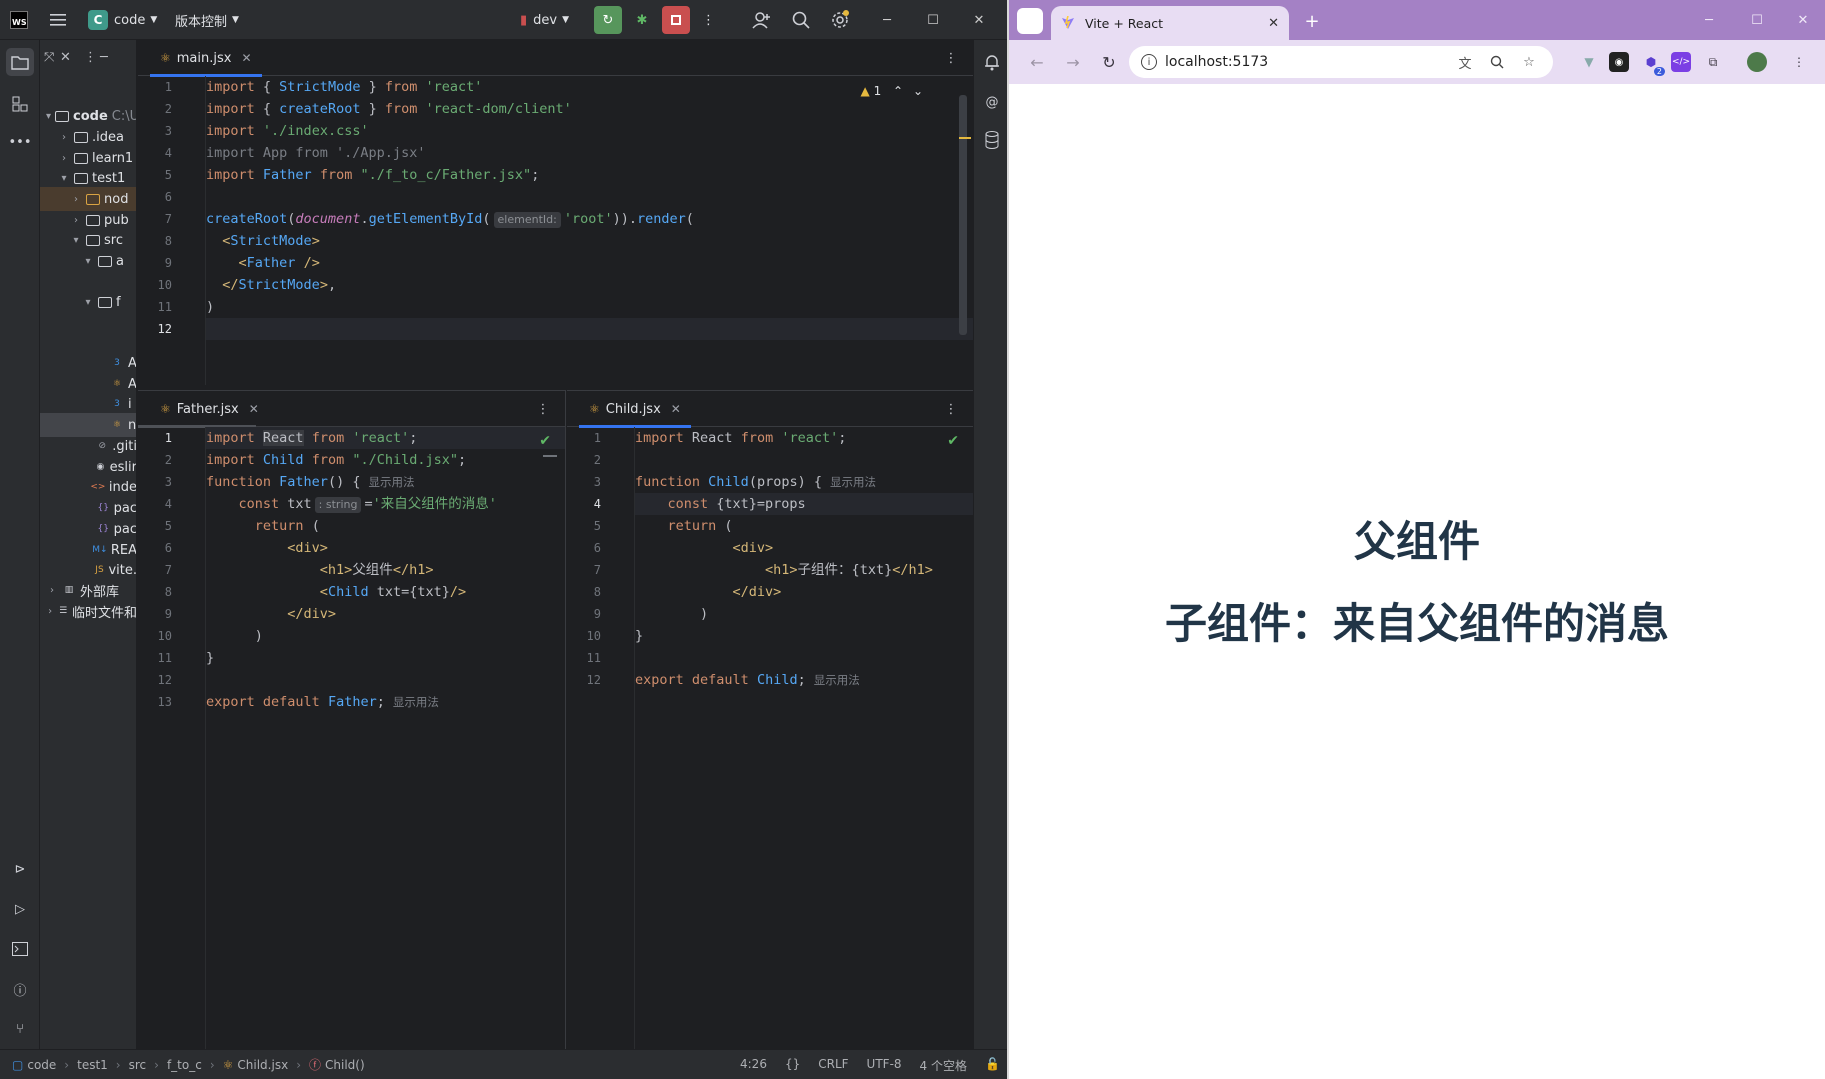 This screenshot has width=1825, height=1079. I want to click on options-icon: ⋮, so click(90, 57).